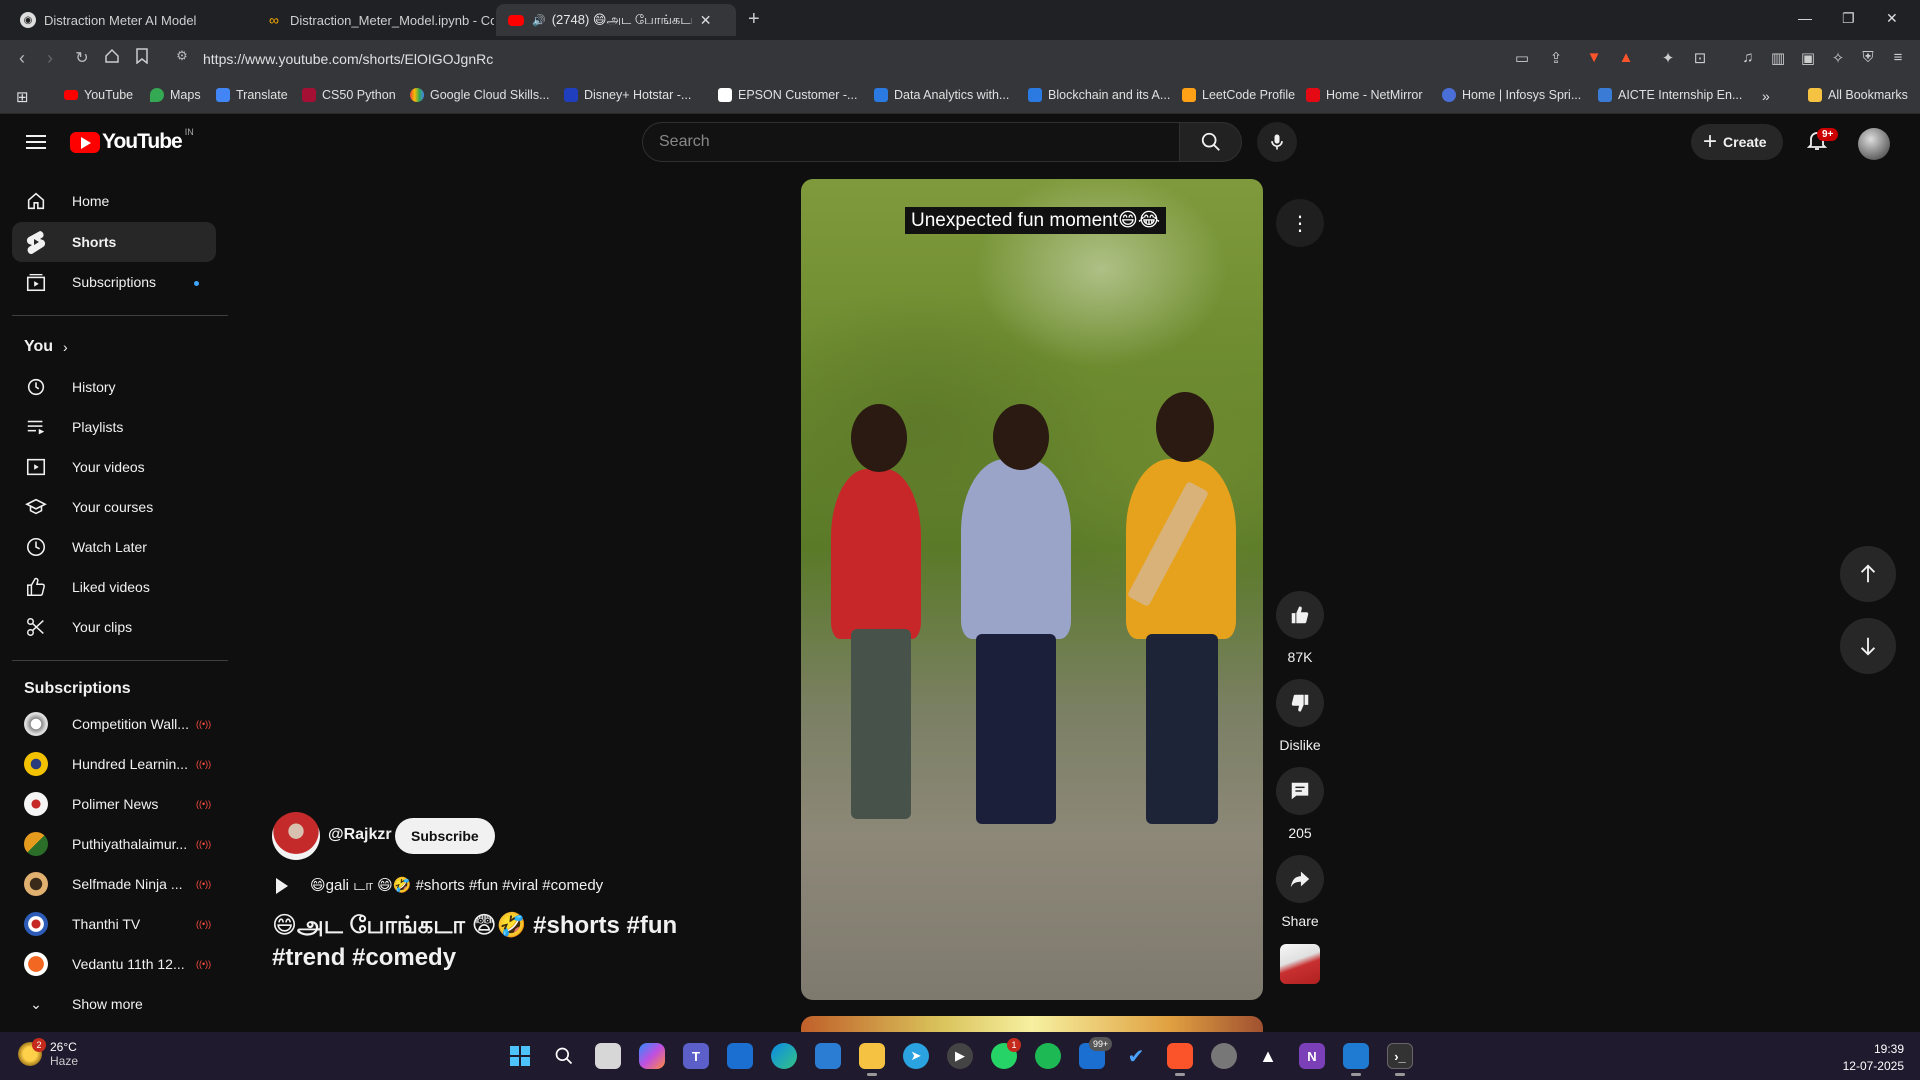  I want to click on comments-button, so click(1300, 791).